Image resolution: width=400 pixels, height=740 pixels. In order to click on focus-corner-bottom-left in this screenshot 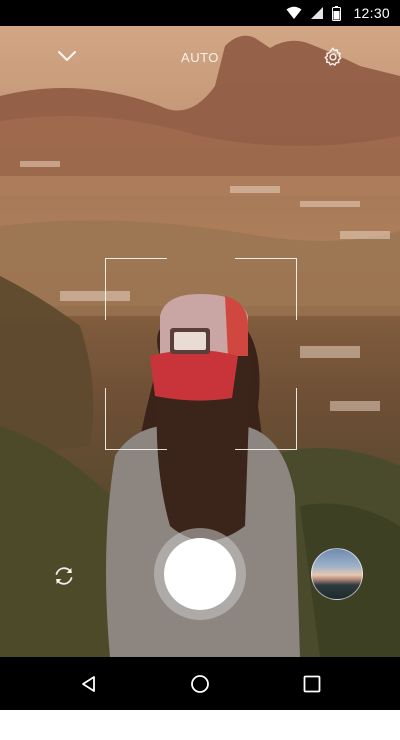, I will do `click(136, 419)`.